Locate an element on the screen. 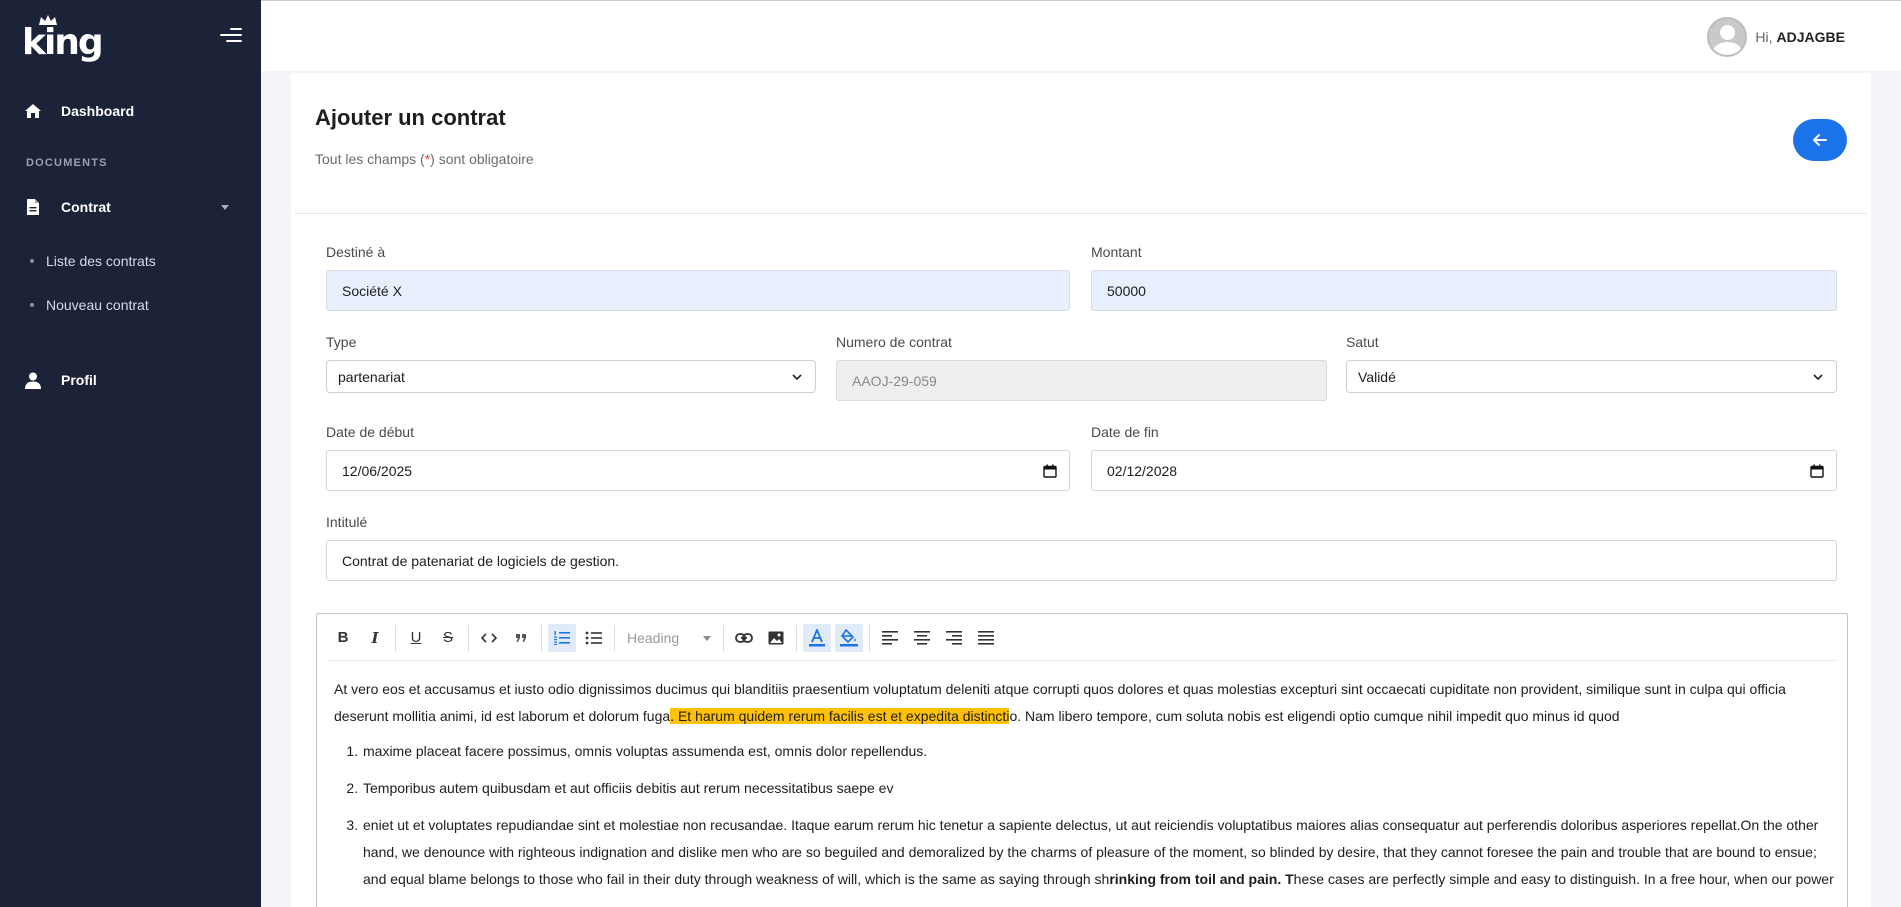  avatar is located at coordinates (1727, 37).